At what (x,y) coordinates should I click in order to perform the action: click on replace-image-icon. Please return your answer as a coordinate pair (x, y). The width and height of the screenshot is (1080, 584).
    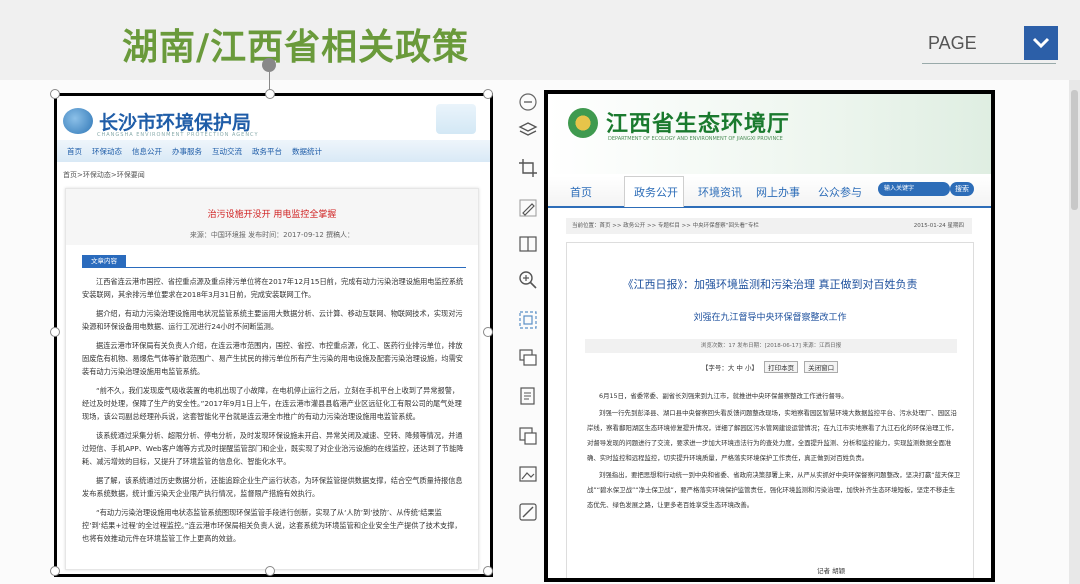
    Looking at the image, I should click on (528, 357).